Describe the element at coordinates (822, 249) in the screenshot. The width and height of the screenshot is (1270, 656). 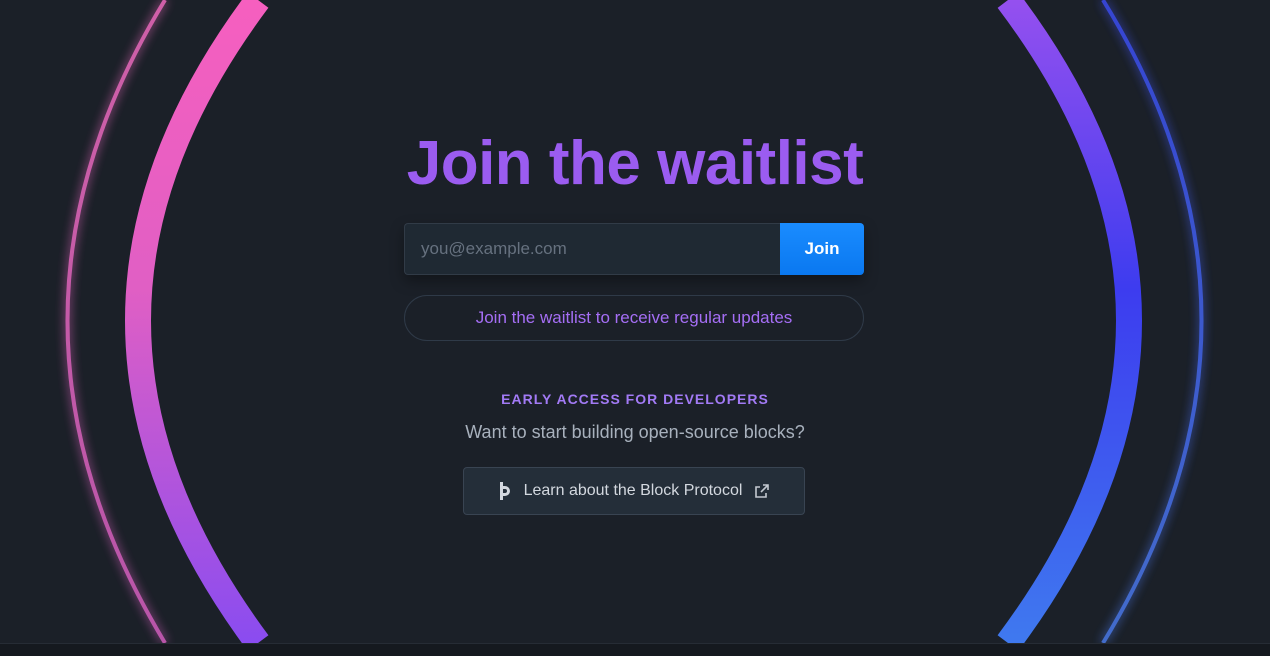
I see `join-button: Join` at that location.